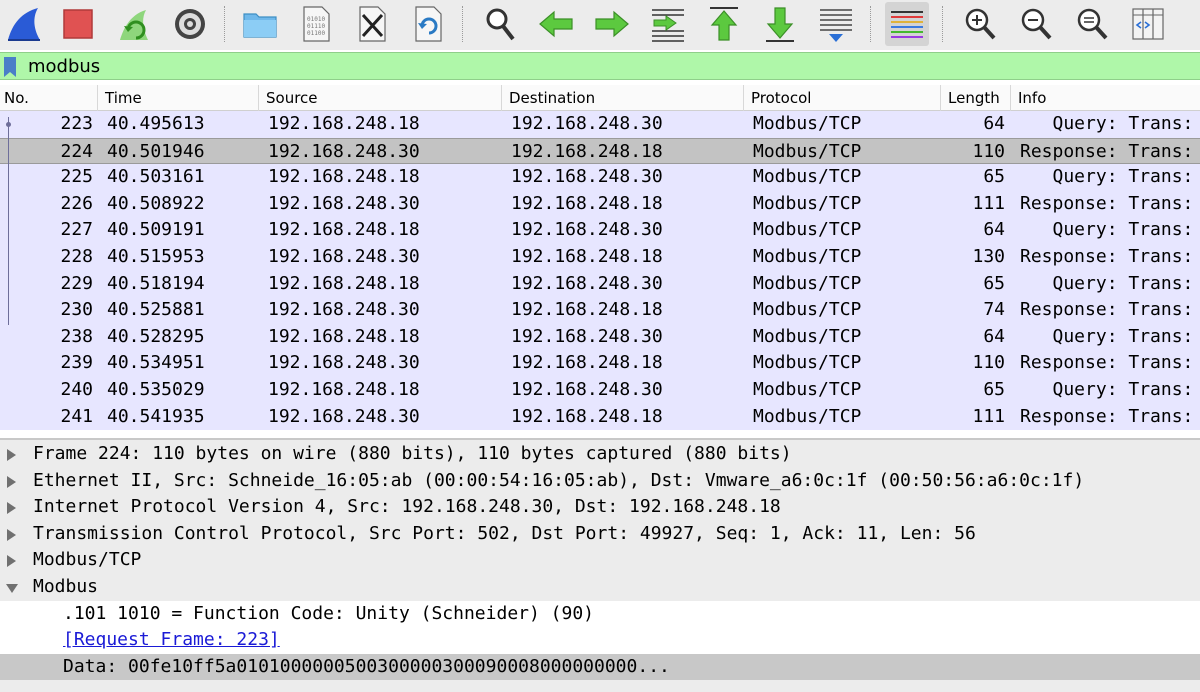 This screenshot has width=1200, height=692. I want to click on detail-tree-label: Modbus, so click(66, 586).